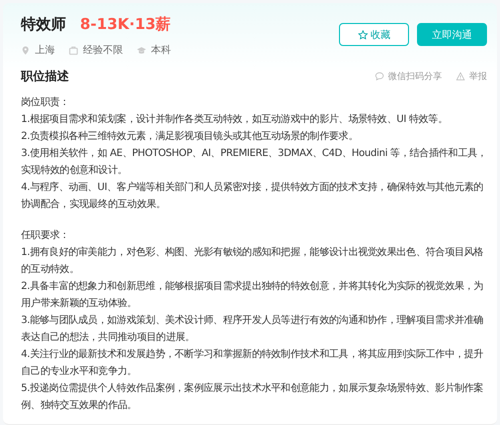 This screenshot has width=500, height=425. I want to click on section-heading: 岗位职责：, so click(45, 103).